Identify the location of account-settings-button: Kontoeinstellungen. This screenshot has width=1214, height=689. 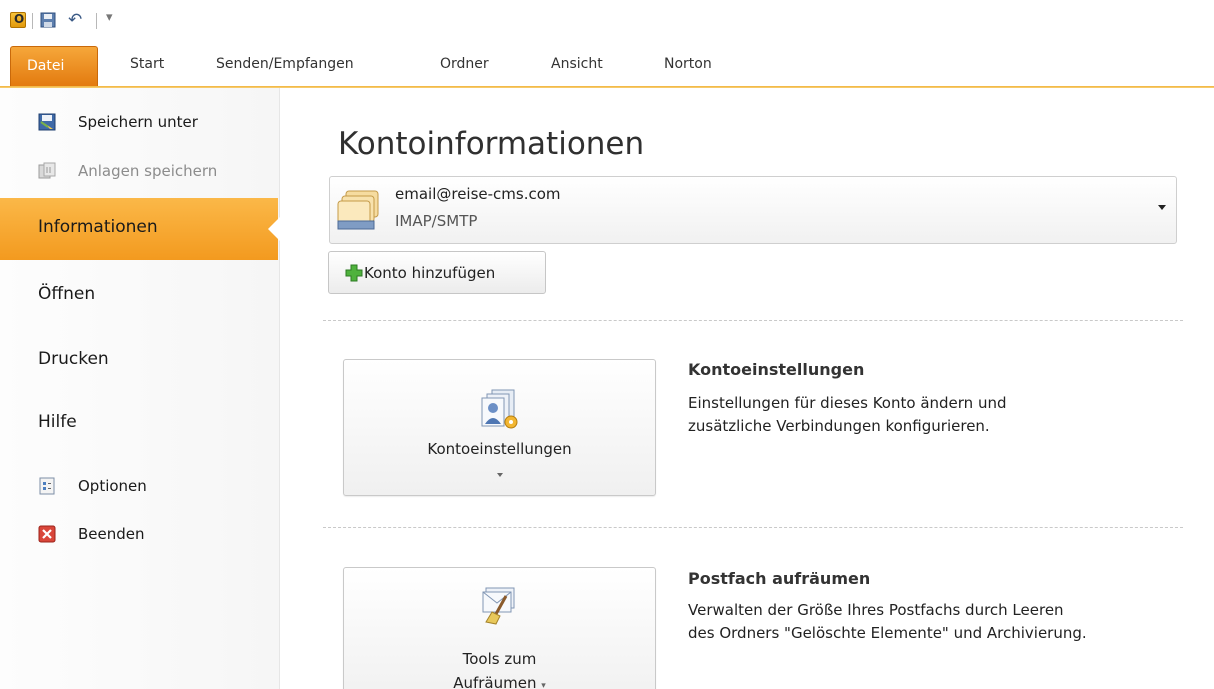
(499, 427).